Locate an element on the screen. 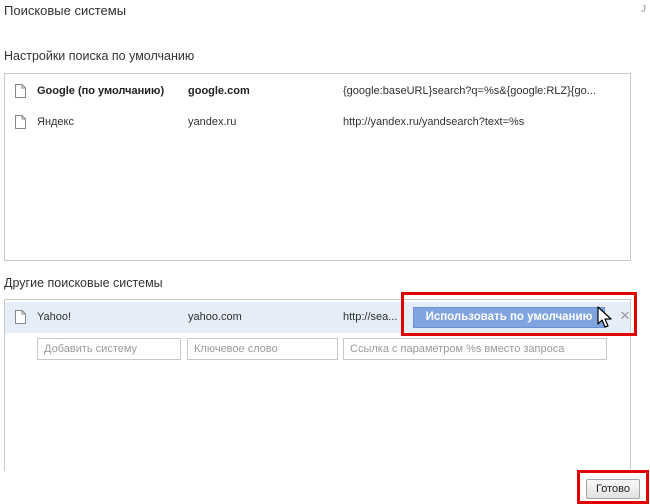 This screenshot has width=650, height=504. add-engine-name-input is located at coordinates (109, 349).